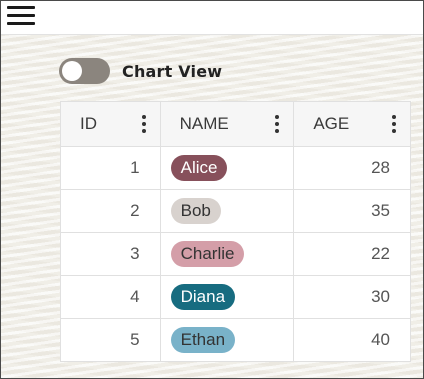 The height and width of the screenshot is (379, 424). I want to click on cell-id: 1, so click(110, 168).